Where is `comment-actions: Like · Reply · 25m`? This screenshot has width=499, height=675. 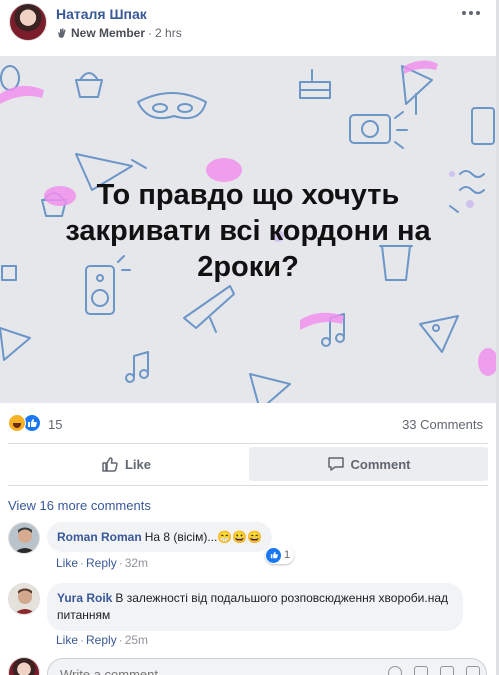 comment-actions: Like · Reply · 25m is located at coordinates (102, 640).